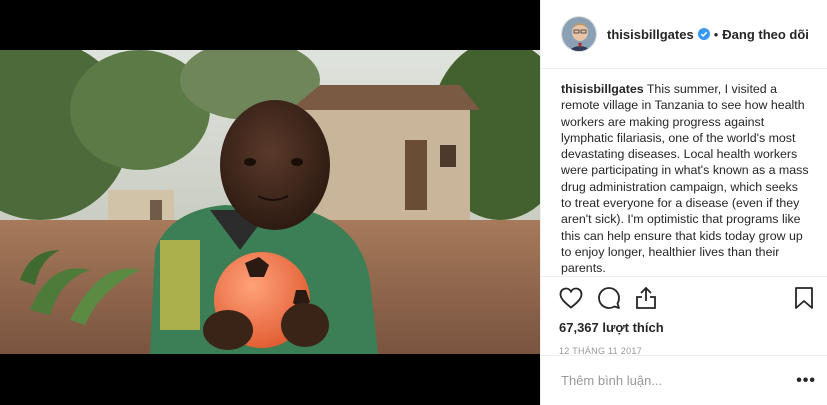 Image resolution: width=827 pixels, height=405 pixels. Describe the element at coordinates (679, 380) in the screenshot. I see `comment-input` at that location.